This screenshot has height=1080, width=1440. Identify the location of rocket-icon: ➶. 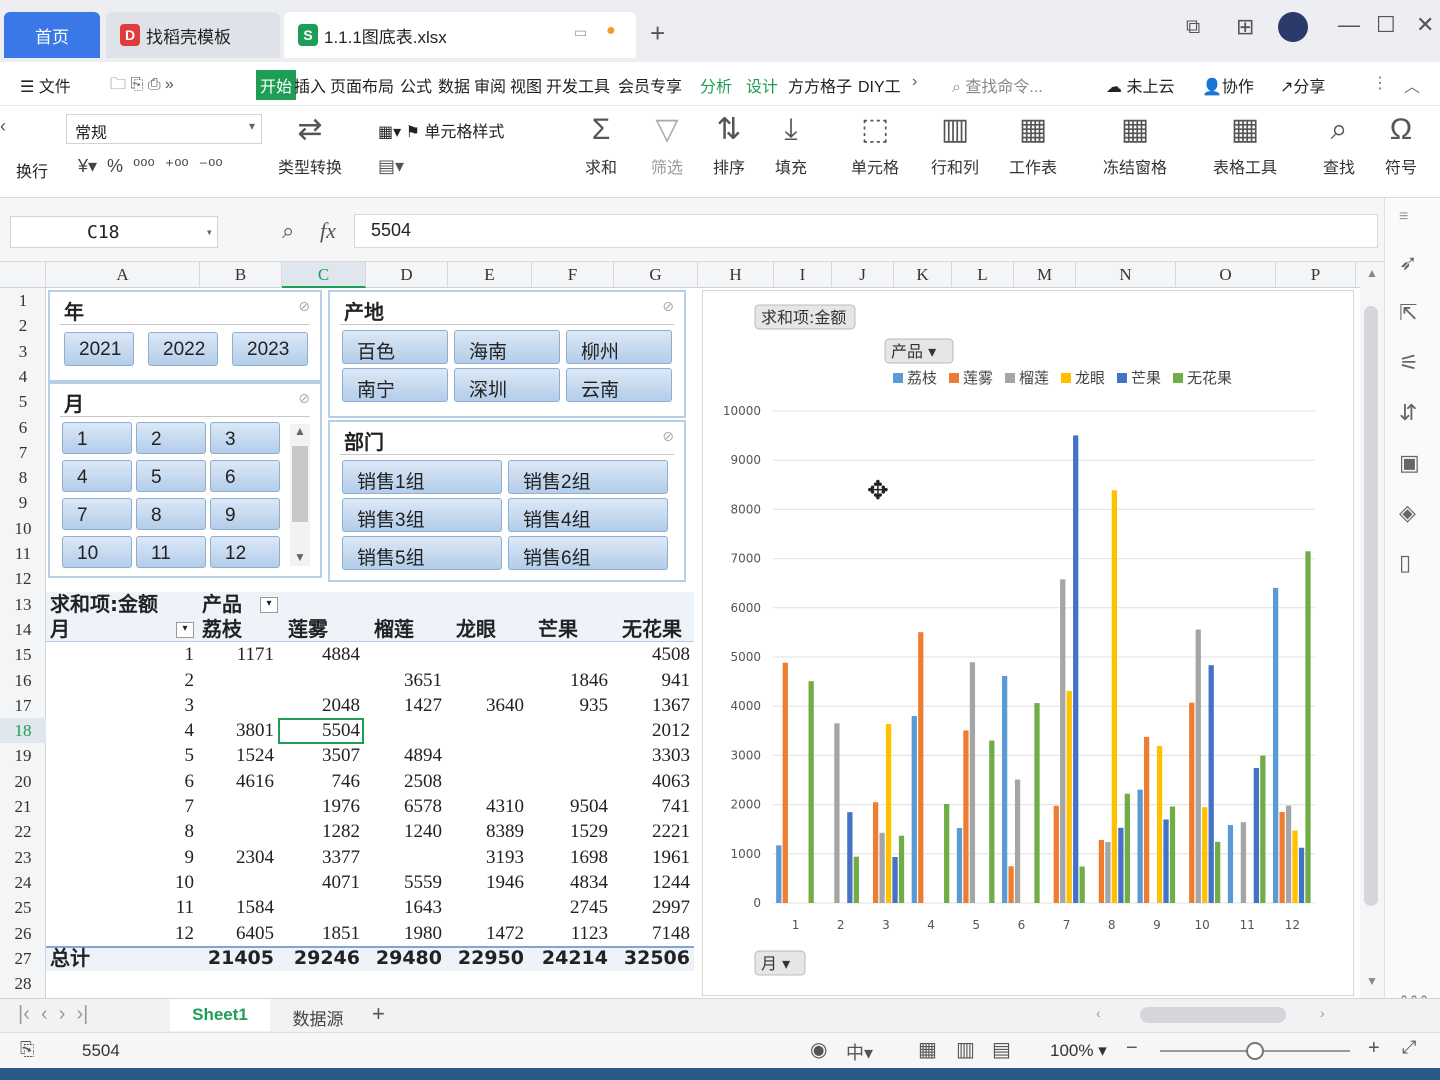
(1408, 263).